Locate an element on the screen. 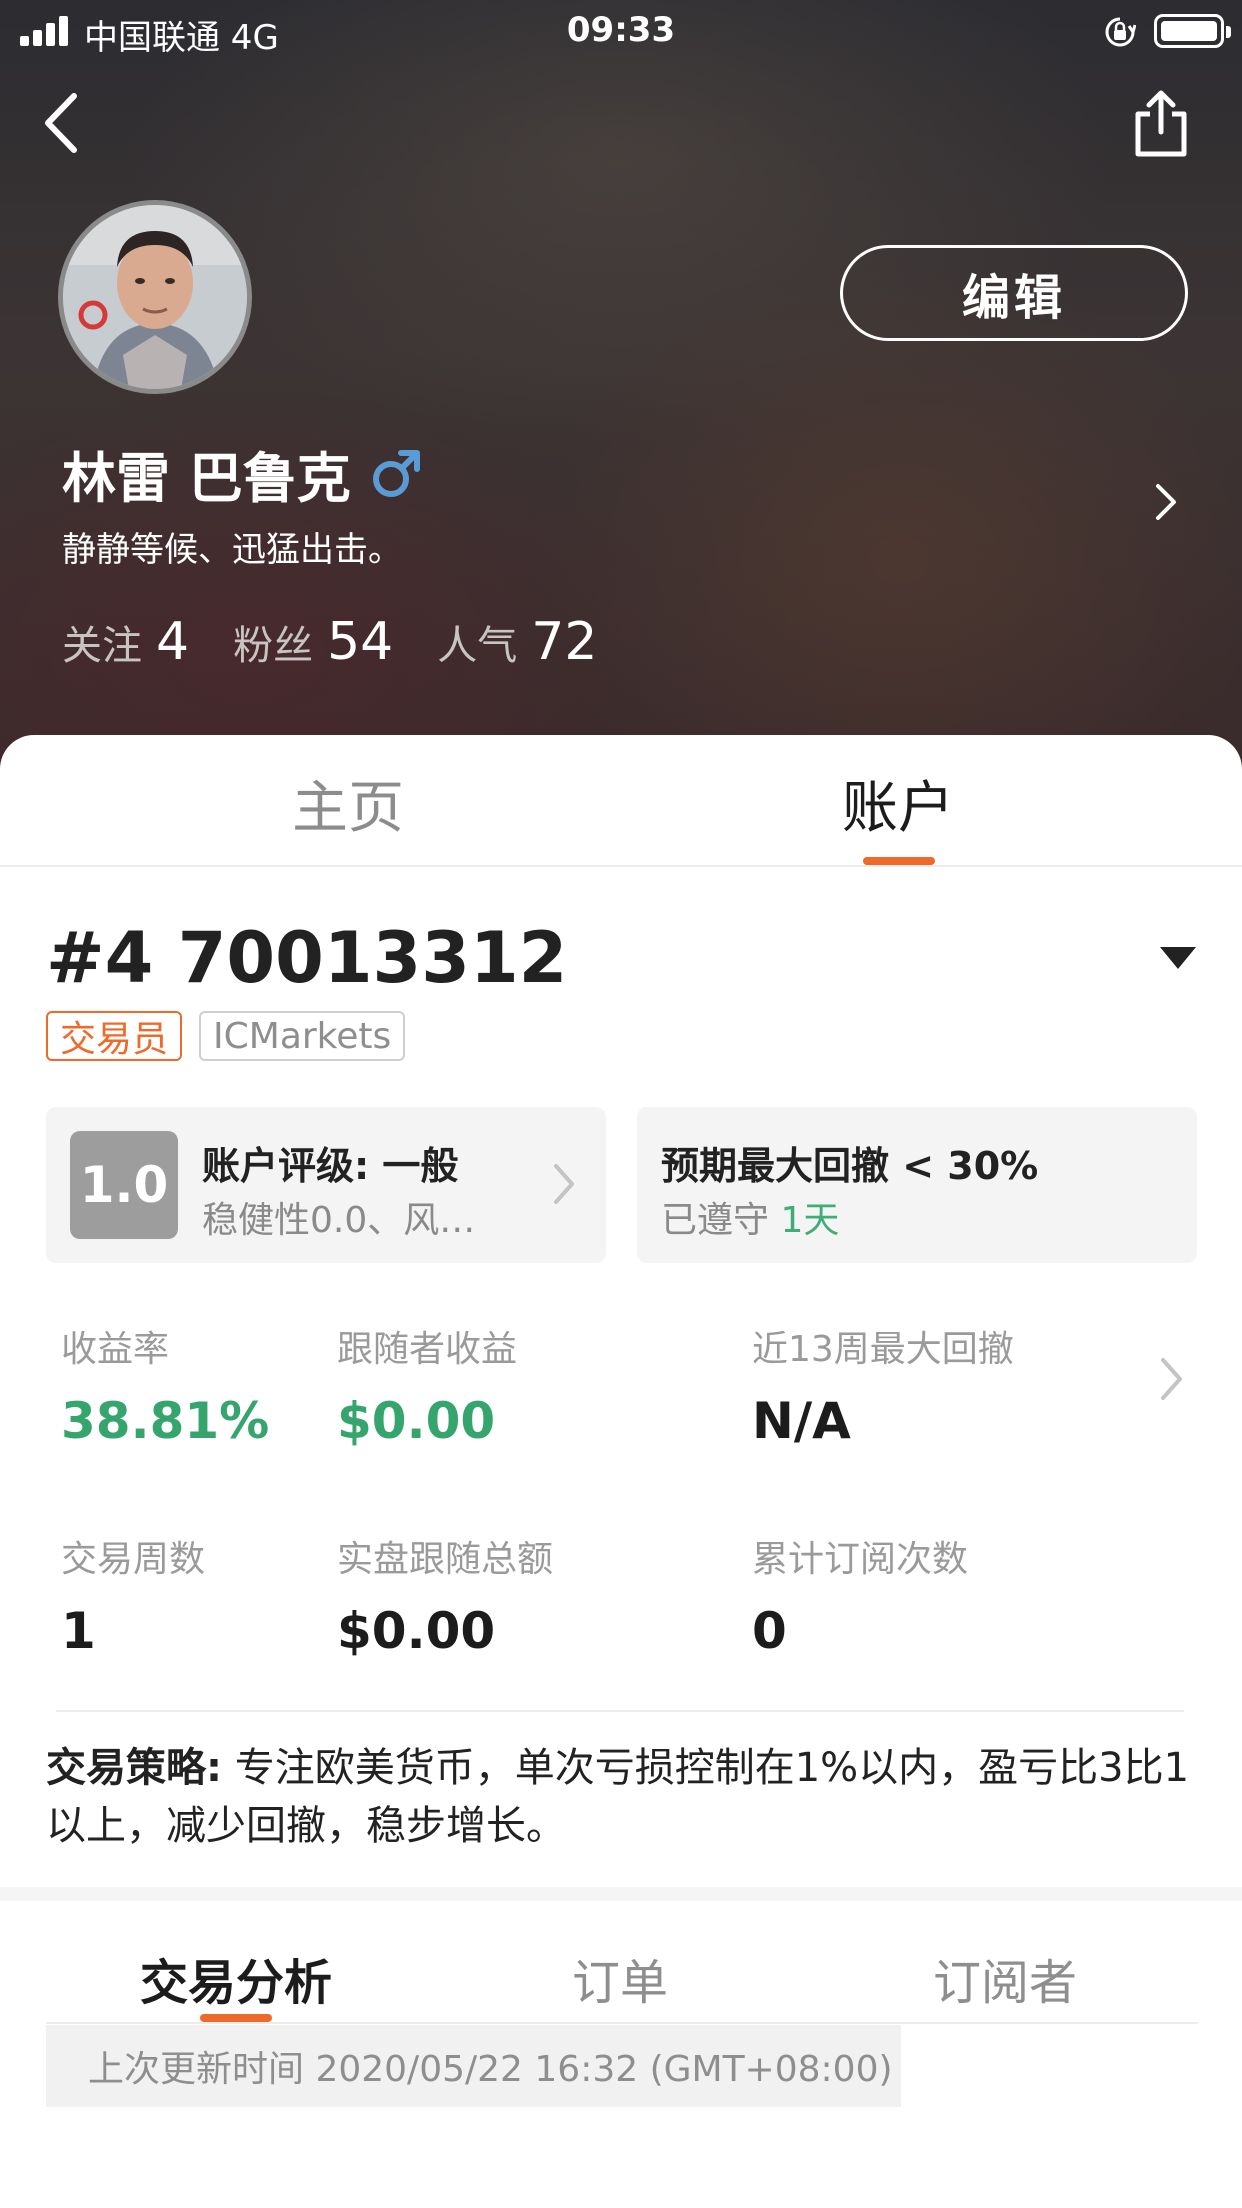 This screenshot has height=2208, width=1242. trading-weeks-label: 交易周数 is located at coordinates (133, 1559).